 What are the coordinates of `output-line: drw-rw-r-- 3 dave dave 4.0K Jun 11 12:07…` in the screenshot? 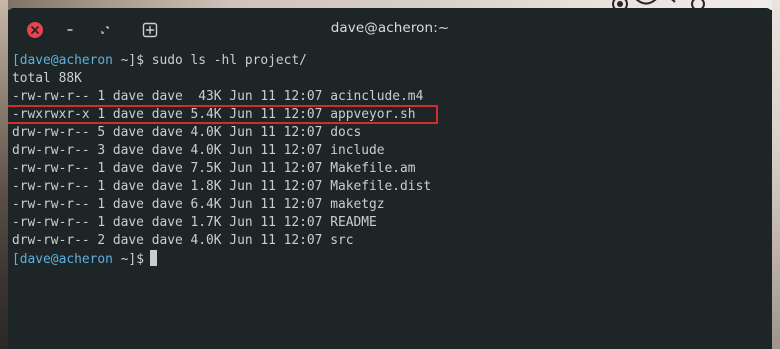 It's located at (198, 150).